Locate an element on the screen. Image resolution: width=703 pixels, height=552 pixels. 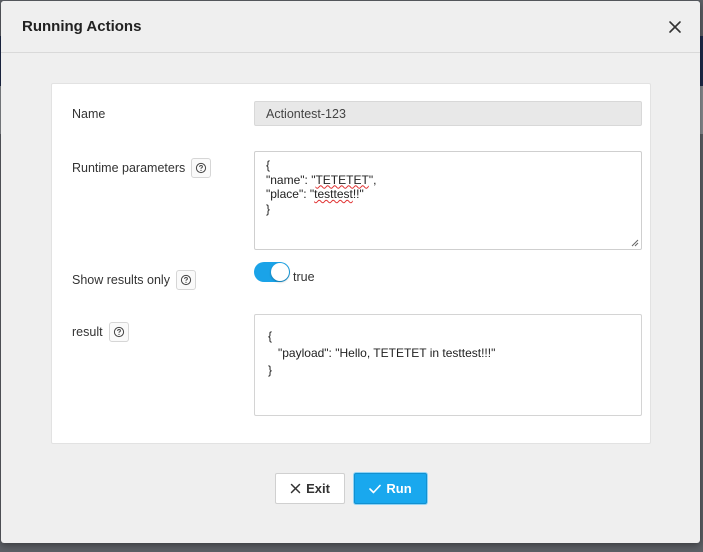
show-results-toggle is located at coordinates (272, 272).